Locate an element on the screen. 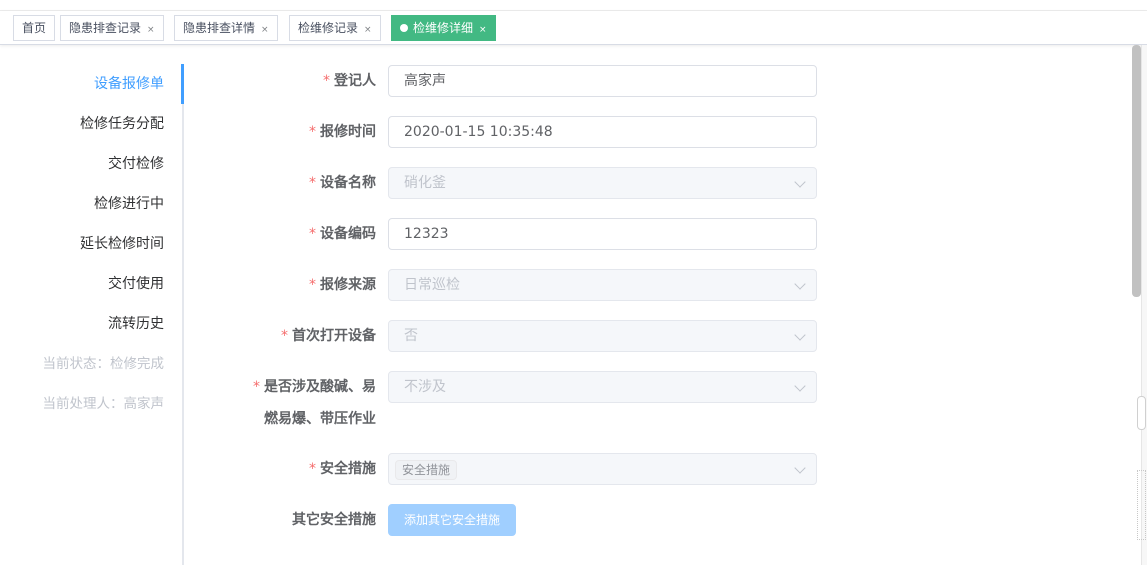 Image resolution: width=1147 pixels, height=565 pixels. tab-hazard-records: 隐患排查记录 × is located at coordinates (112, 28).